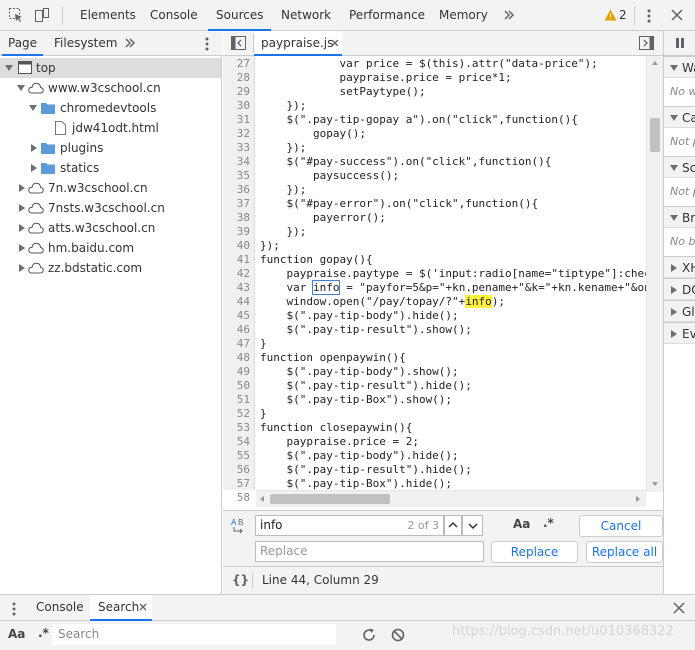  What do you see at coordinates (428, 64) in the screenshot?
I see `code-line: var price = $(this).attr("data-price");` at bounding box center [428, 64].